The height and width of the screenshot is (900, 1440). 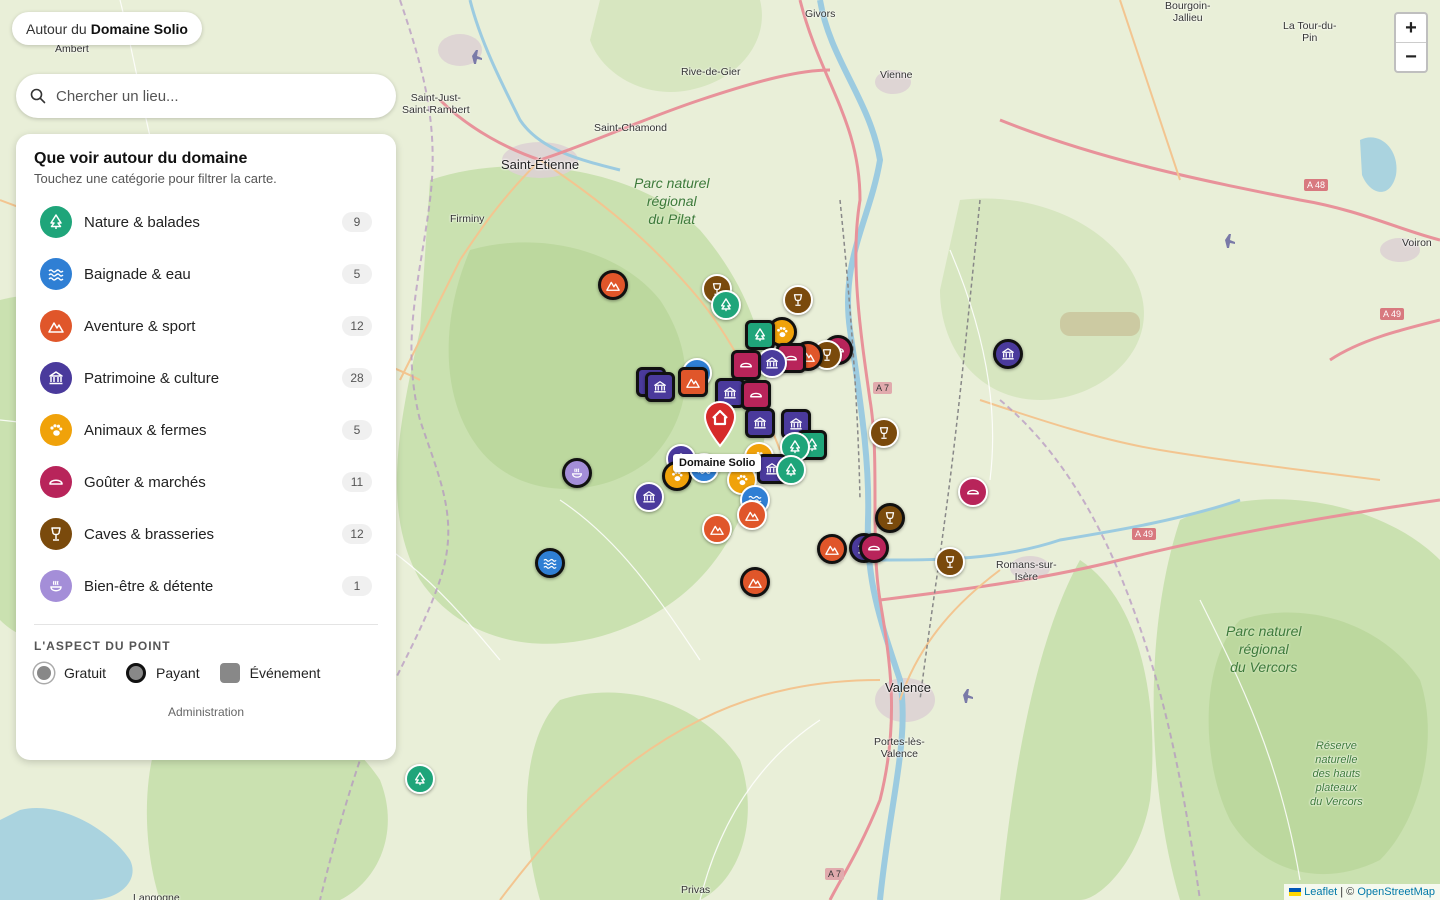 What do you see at coordinates (206, 534) in the screenshot?
I see `category-glass: Caves & brasseries 12` at bounding box center [206, 534].